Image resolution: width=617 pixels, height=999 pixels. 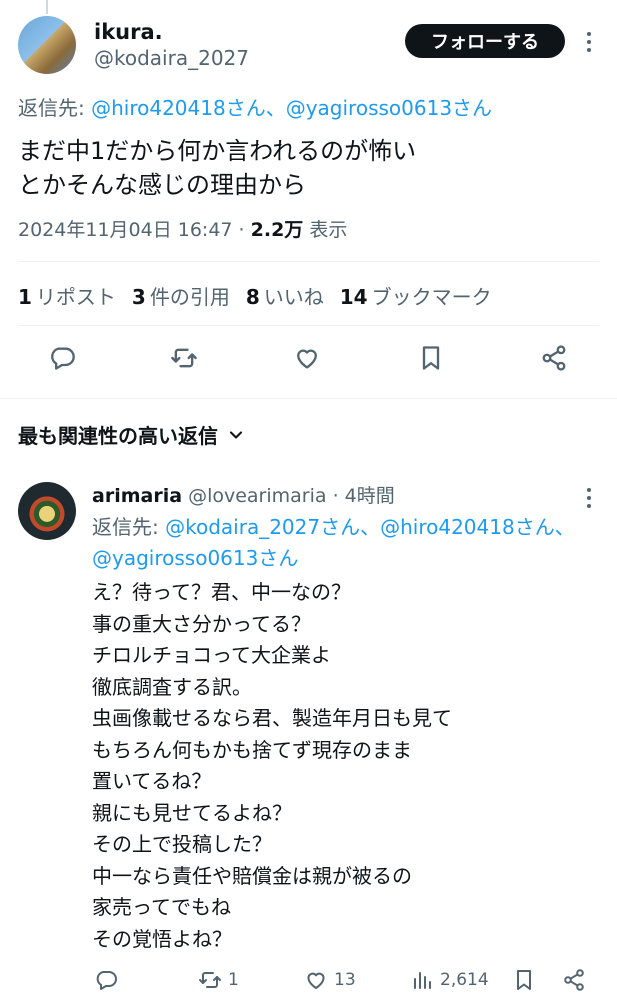 I want to click on reply-to-mentions: @hiro420418さん、@yagirosso0613さん, so click(x=291, y=108).